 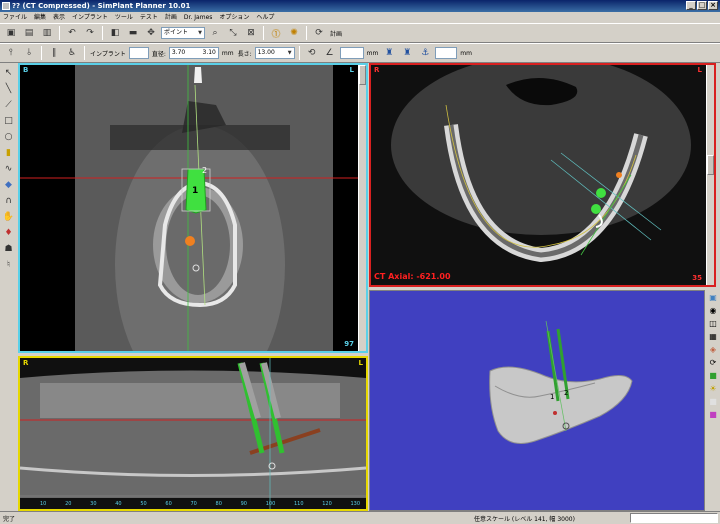 What do you see at coordinates (389, 53) in the screenshot?
I see `tooth-icon: ♜` at bounding box center [389, 53].